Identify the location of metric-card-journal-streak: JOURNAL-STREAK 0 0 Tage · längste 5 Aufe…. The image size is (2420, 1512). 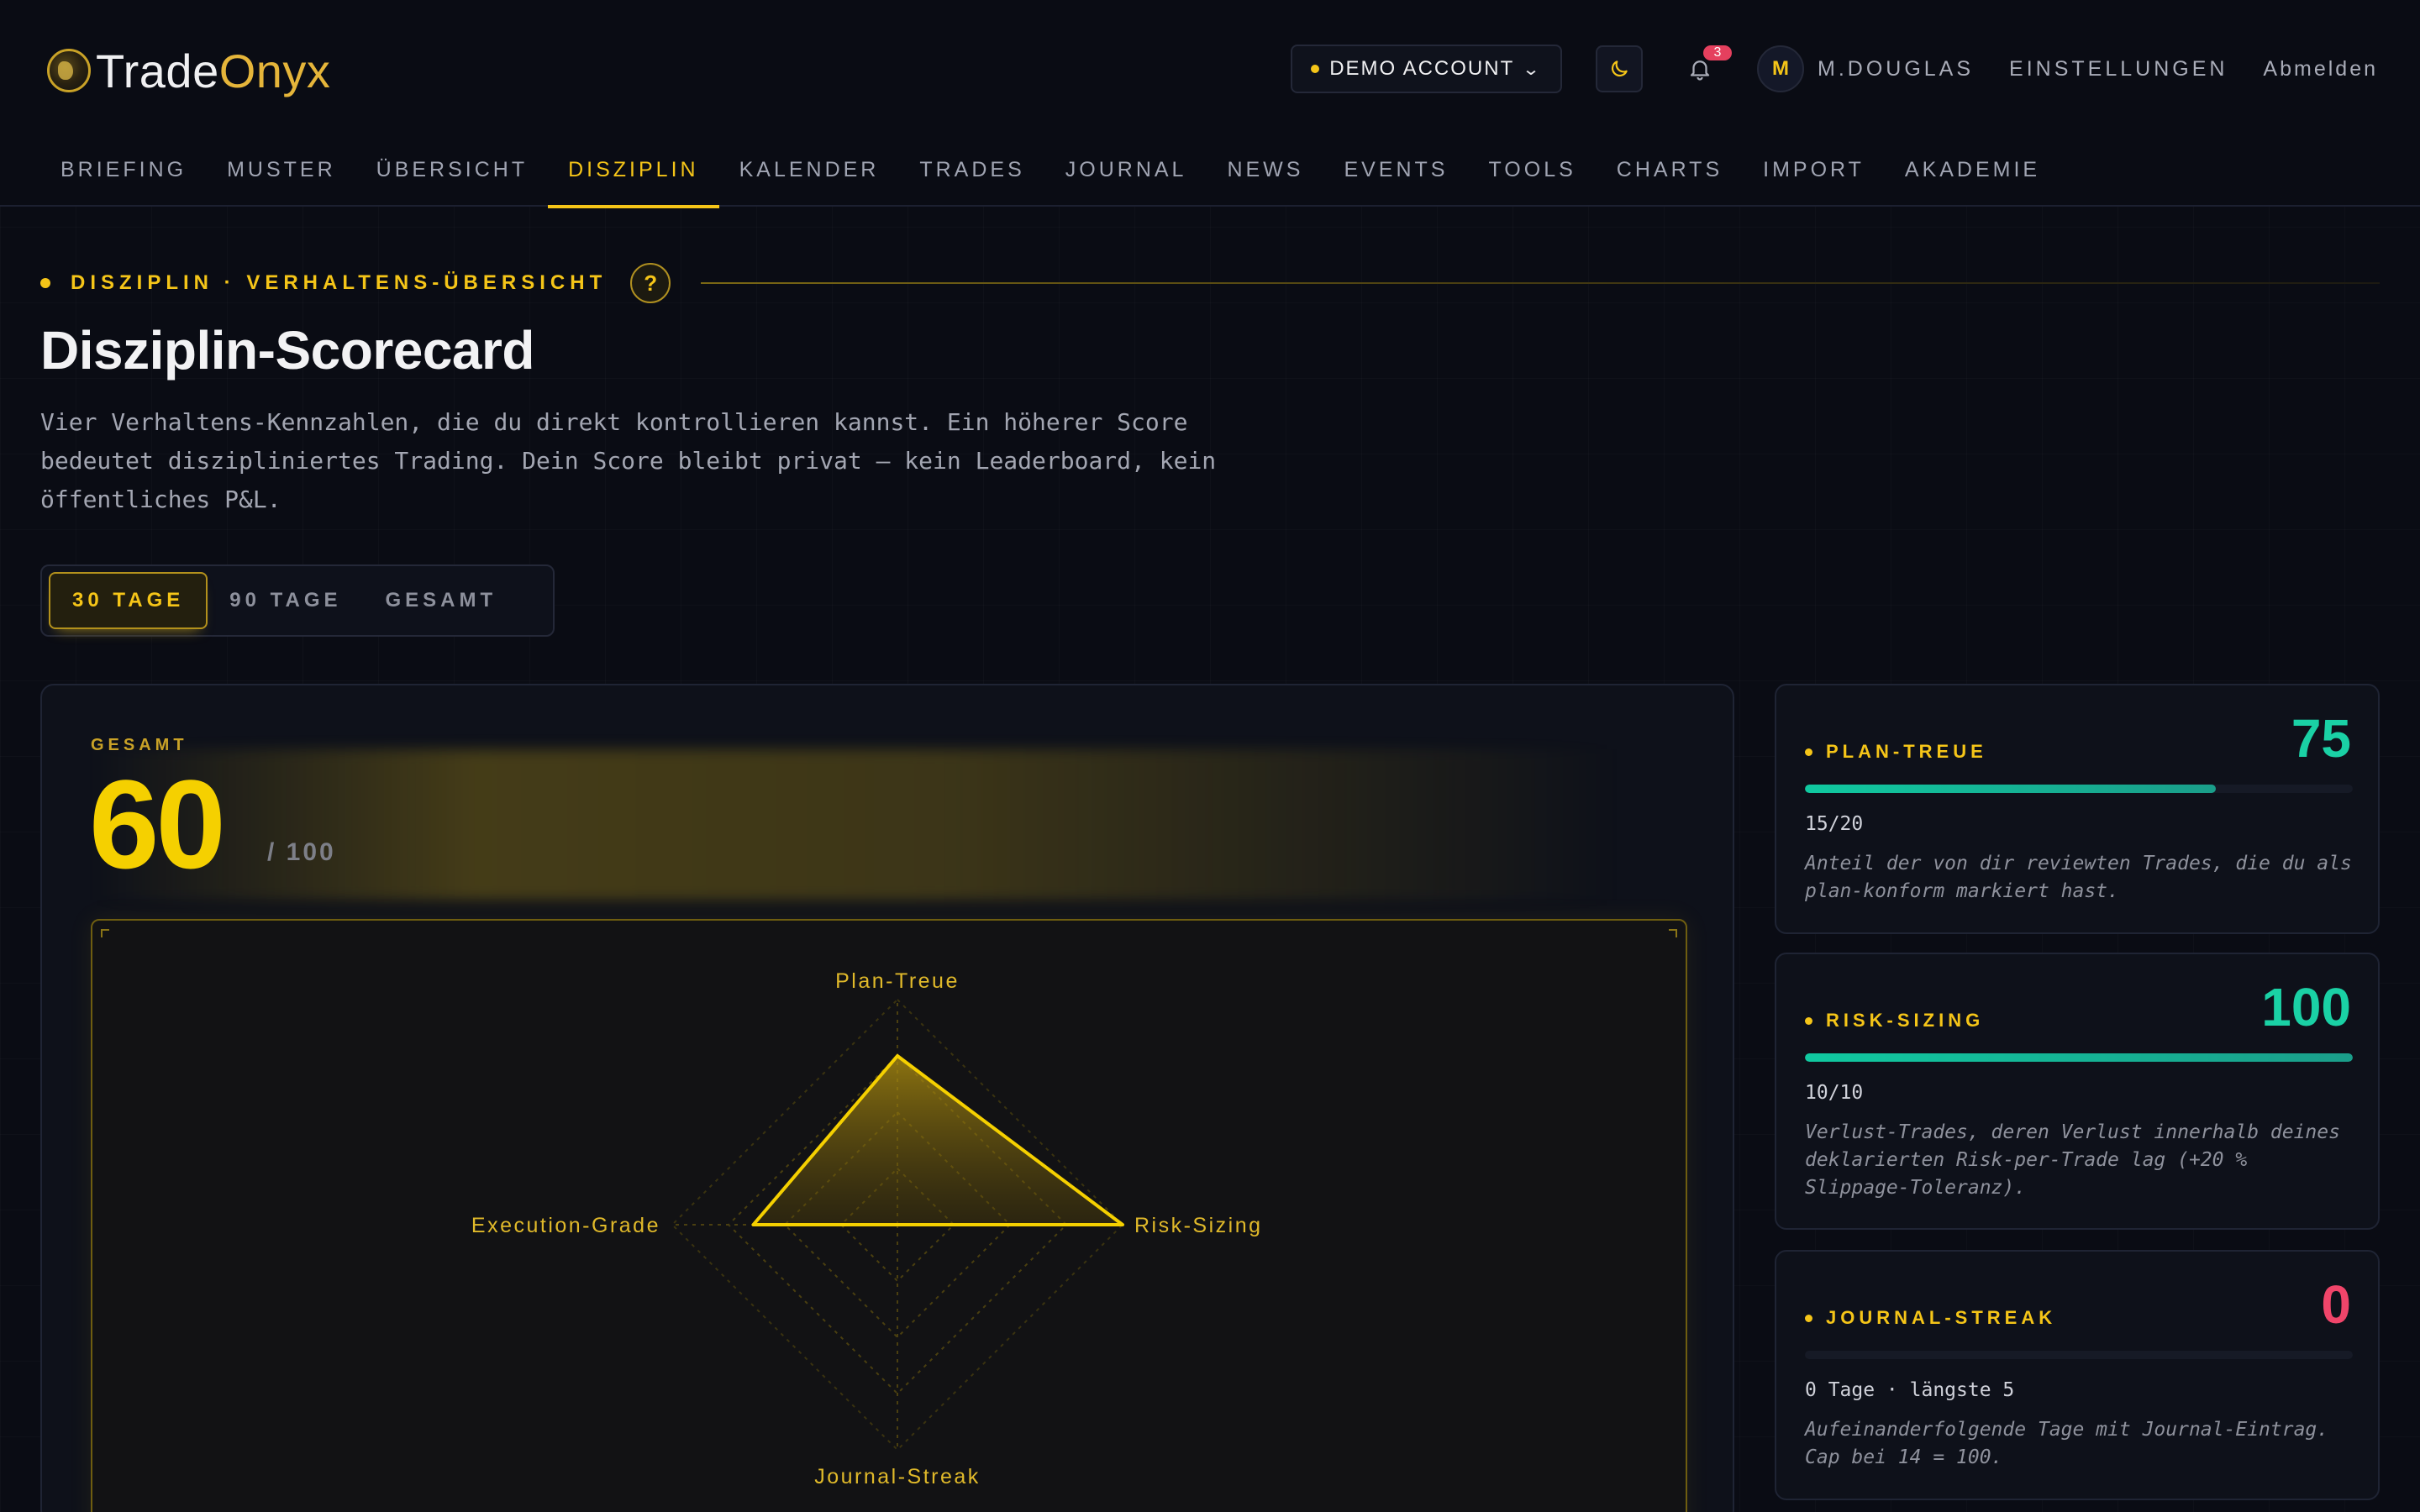
(2077, 1375).